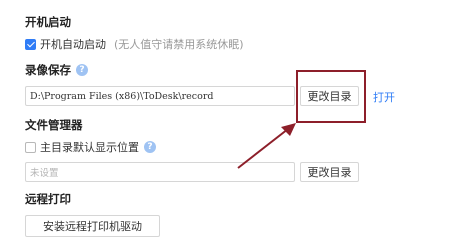 The width and height of the screenshot is (450, 240). I want to click on file-manager-change-dir-button: 更改目录, so click(329, 172).